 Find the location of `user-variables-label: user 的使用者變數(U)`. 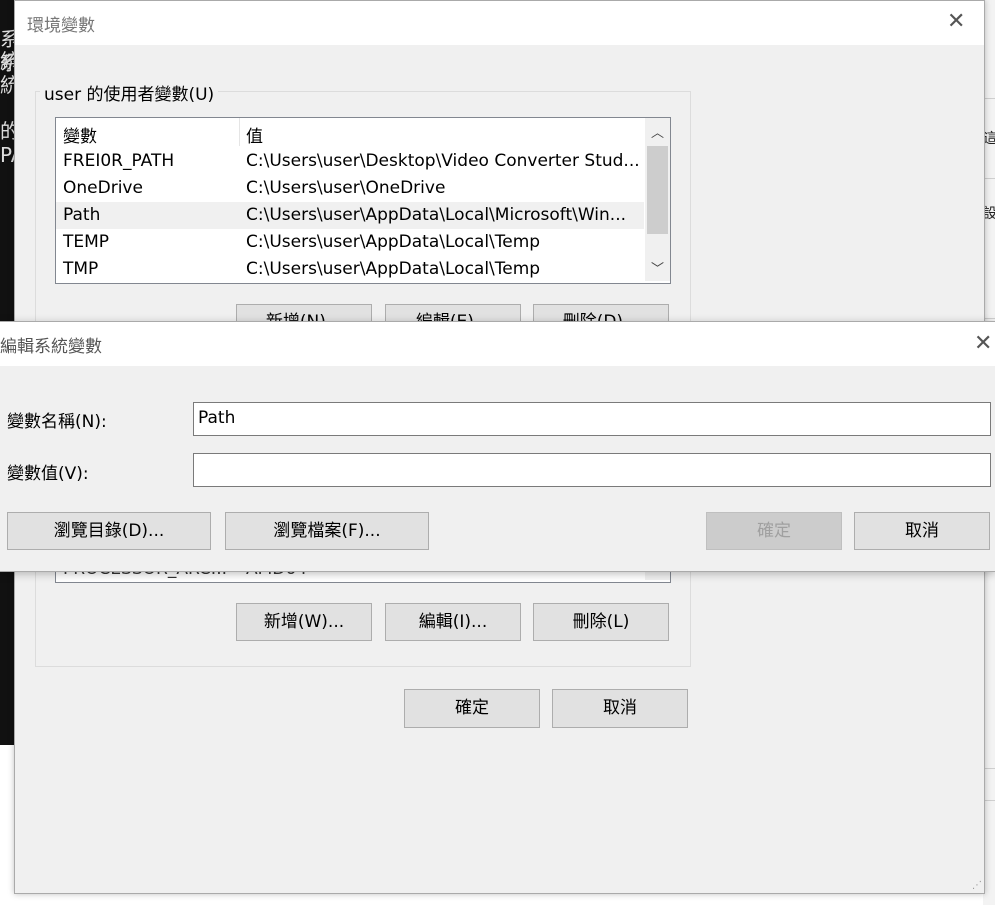

user-variables-label: user 的使用者變數(U) is located at coordinates (129, 92).